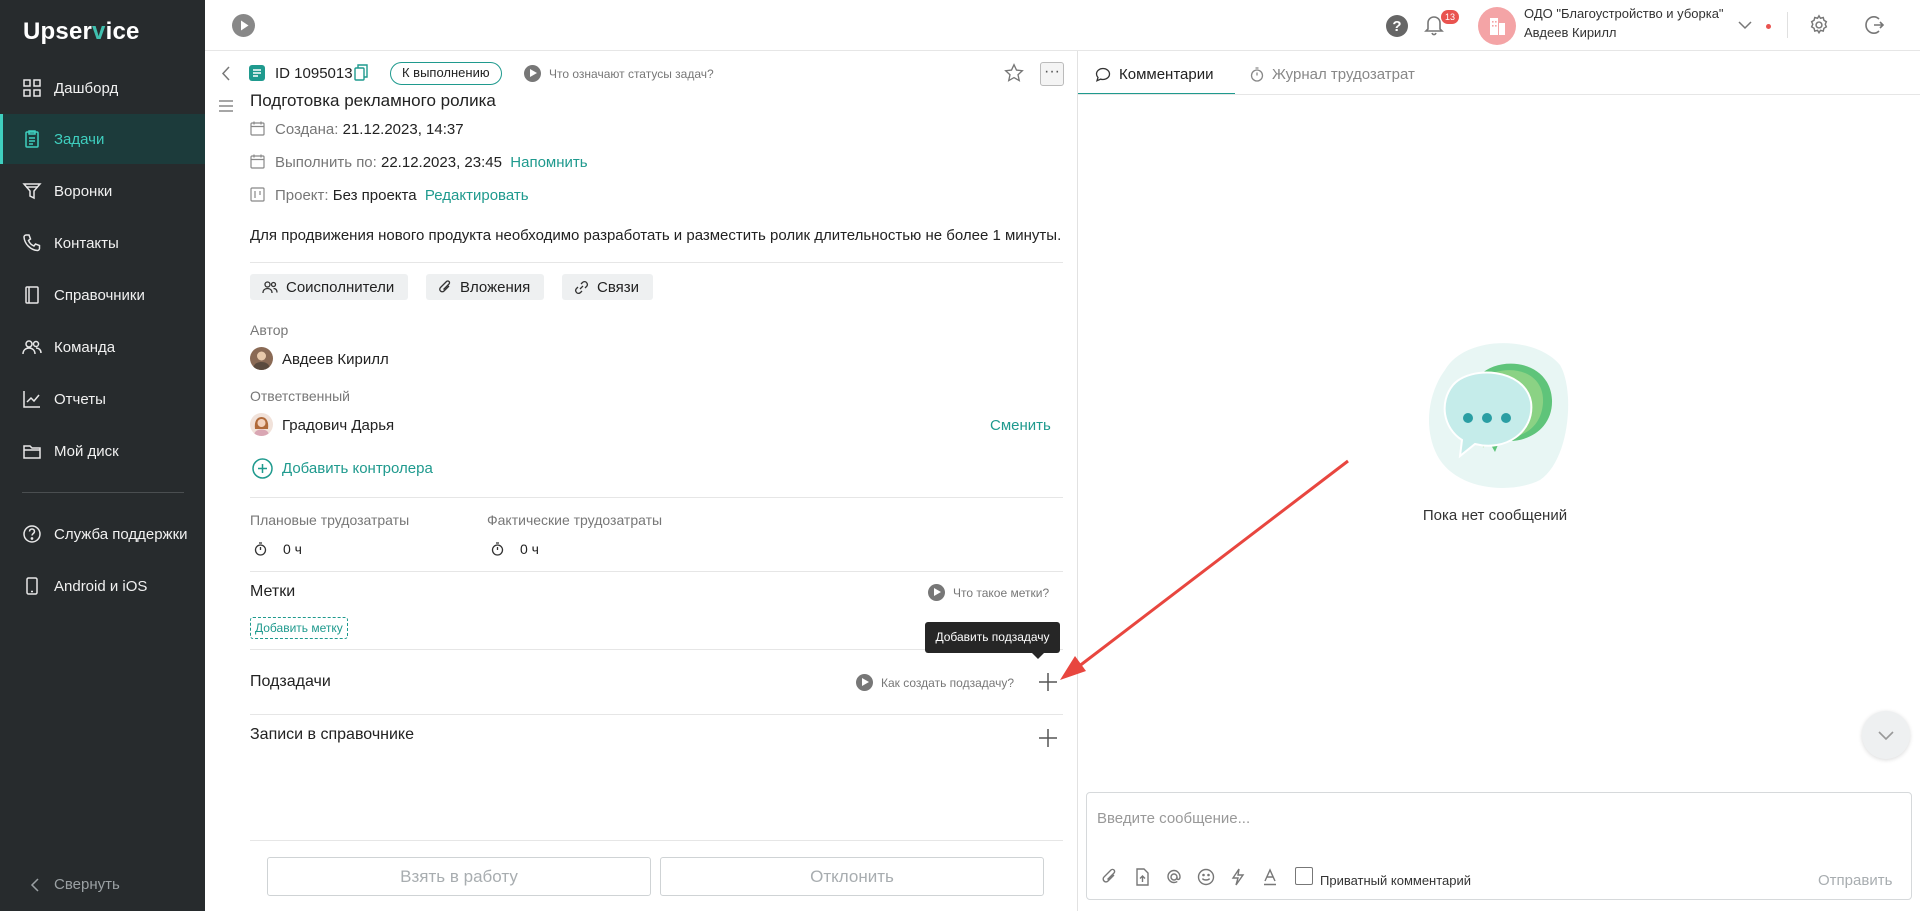  I want to click on reject-button: Отклонить, so click(852, 876).